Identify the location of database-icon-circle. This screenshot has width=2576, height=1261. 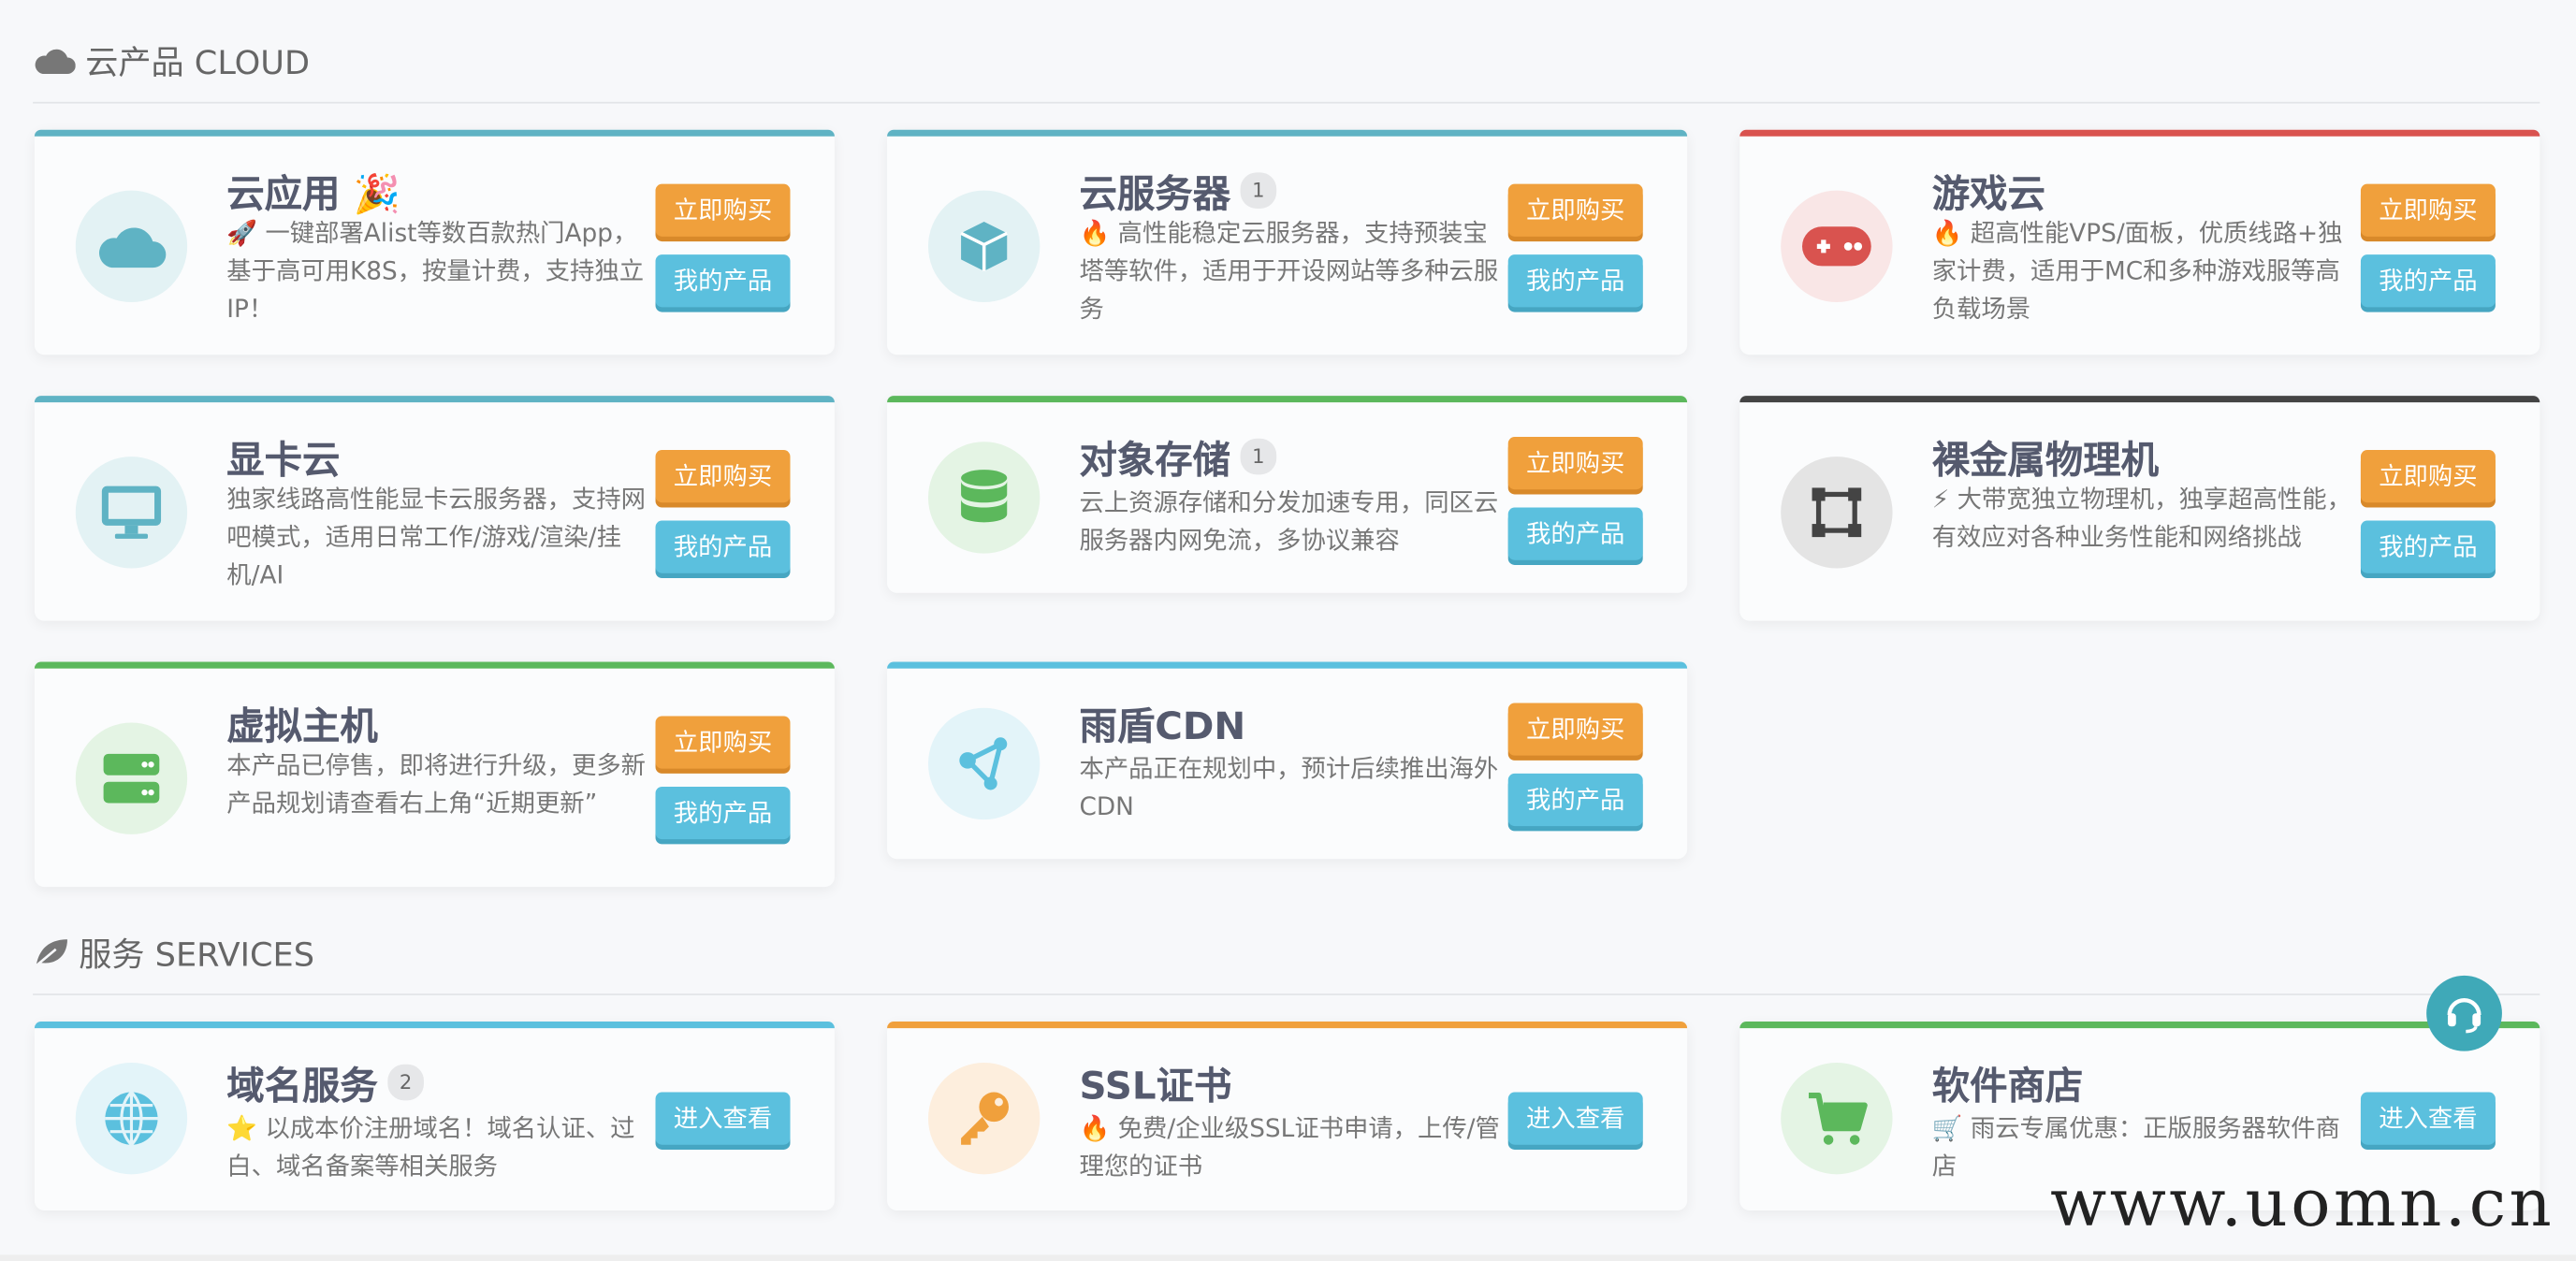
(984, 498).